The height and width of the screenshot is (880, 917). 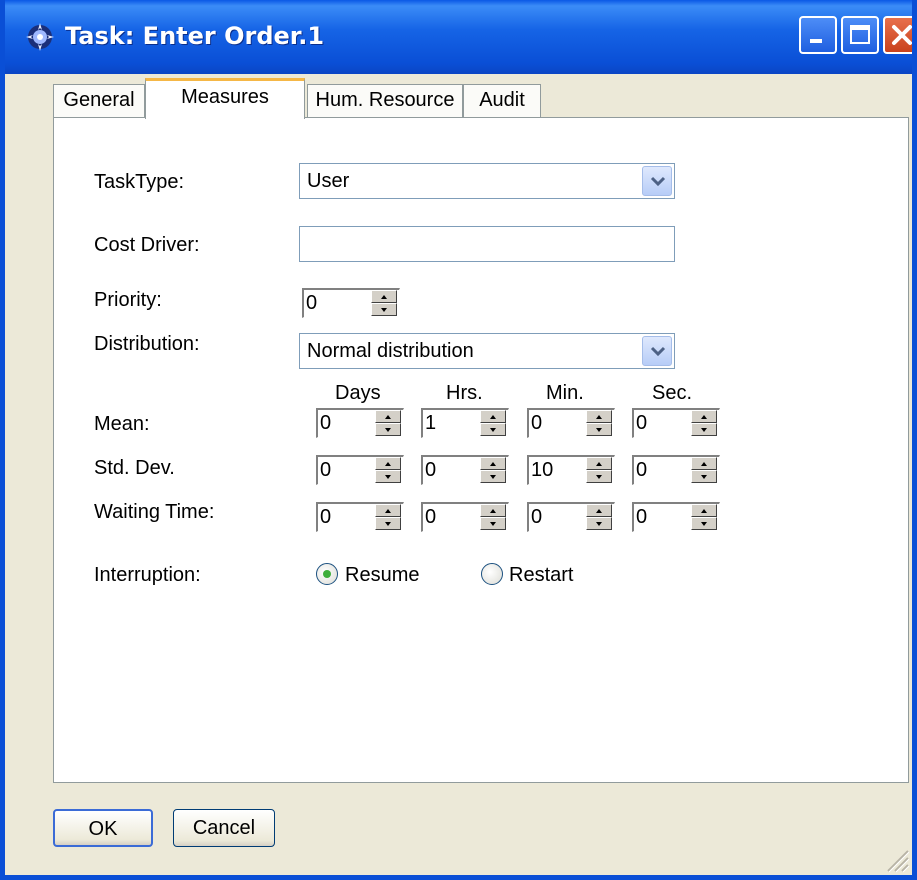 I want to click on mean-label: Mean:, so click(x=122, y=424).